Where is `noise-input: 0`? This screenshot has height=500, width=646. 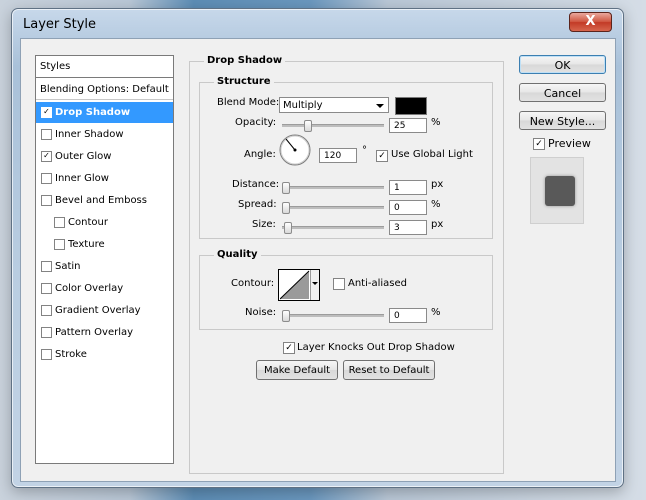 noise-input: 0 is located at coordinates (408, 315).